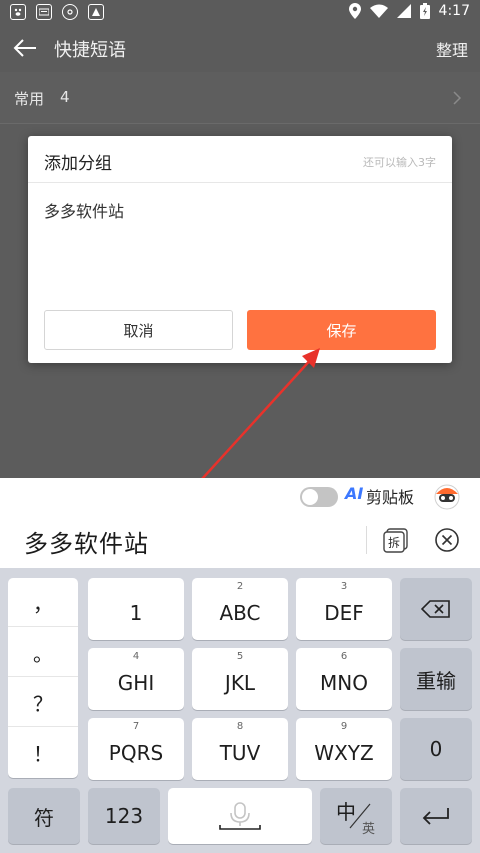 This screenshot has height=853, width=480. Describe the element at coordinates (354, 493) in the screenshot. I see `ai-label: AI` at that location.